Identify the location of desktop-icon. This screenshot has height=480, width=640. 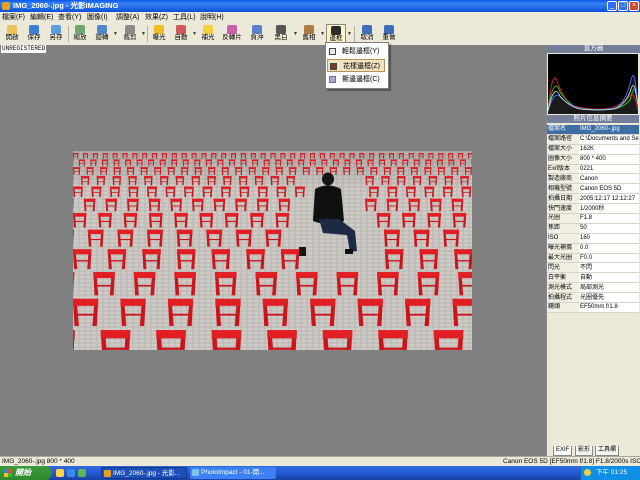
(60, 473).